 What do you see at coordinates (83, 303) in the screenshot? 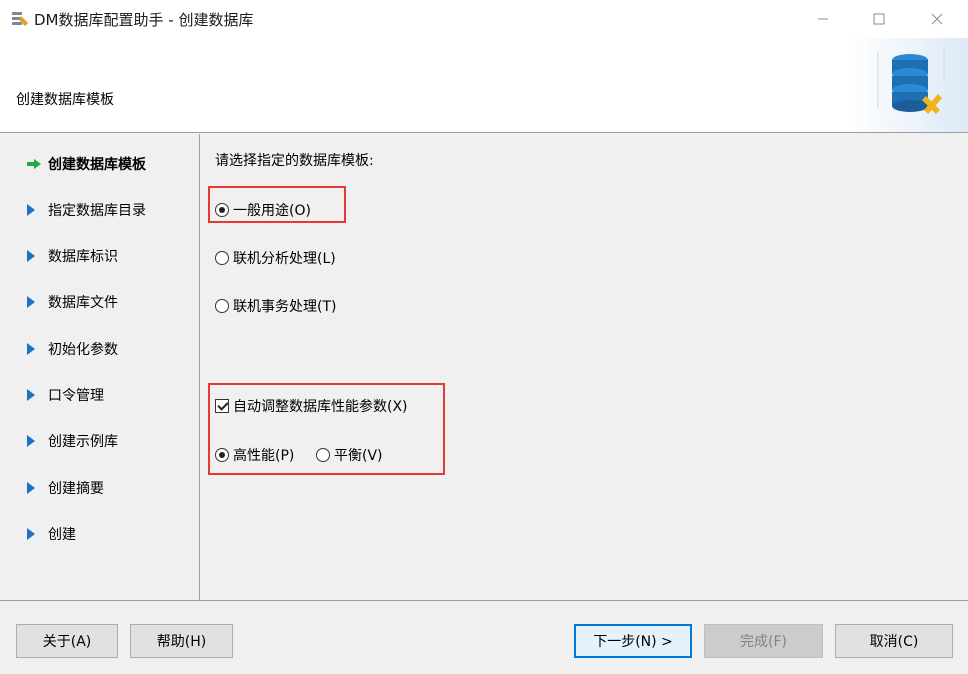
I see `nav-step-label: 数据库文件` at bounding box center [83, 303].